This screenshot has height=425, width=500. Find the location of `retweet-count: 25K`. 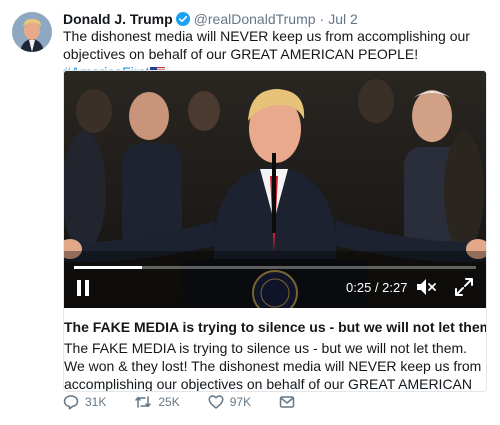

retweet-count: 25K is located at coordinates (169, 402).